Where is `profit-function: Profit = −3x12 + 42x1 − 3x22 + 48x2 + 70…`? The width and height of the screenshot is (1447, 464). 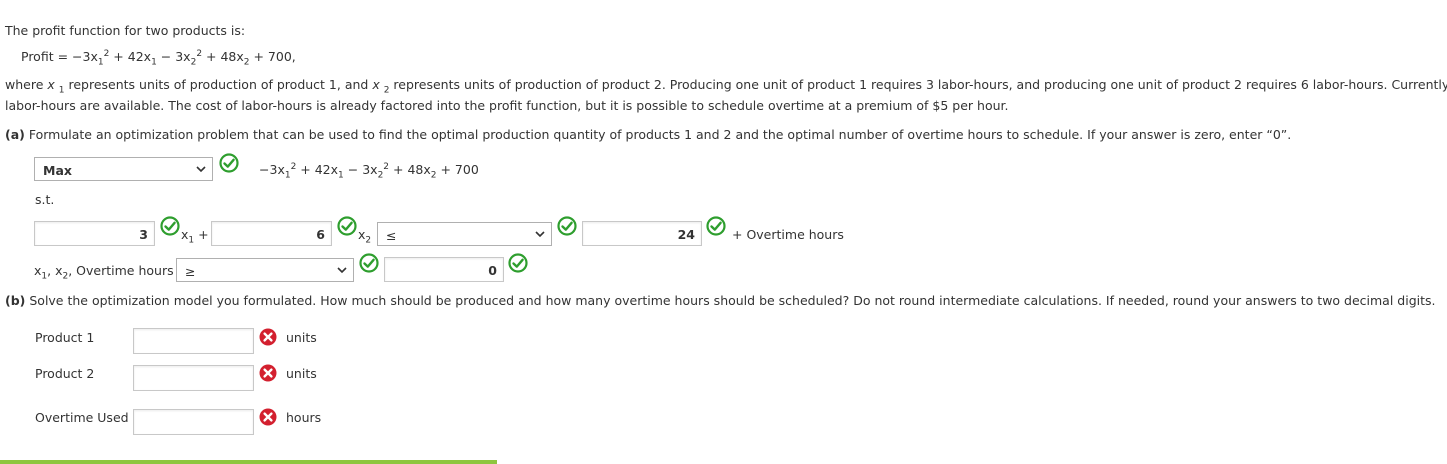 profit-function: Profit = −3x12 + 42x1 − 3x22 + 48x2 + 70… is located at coordinates (158, 58).